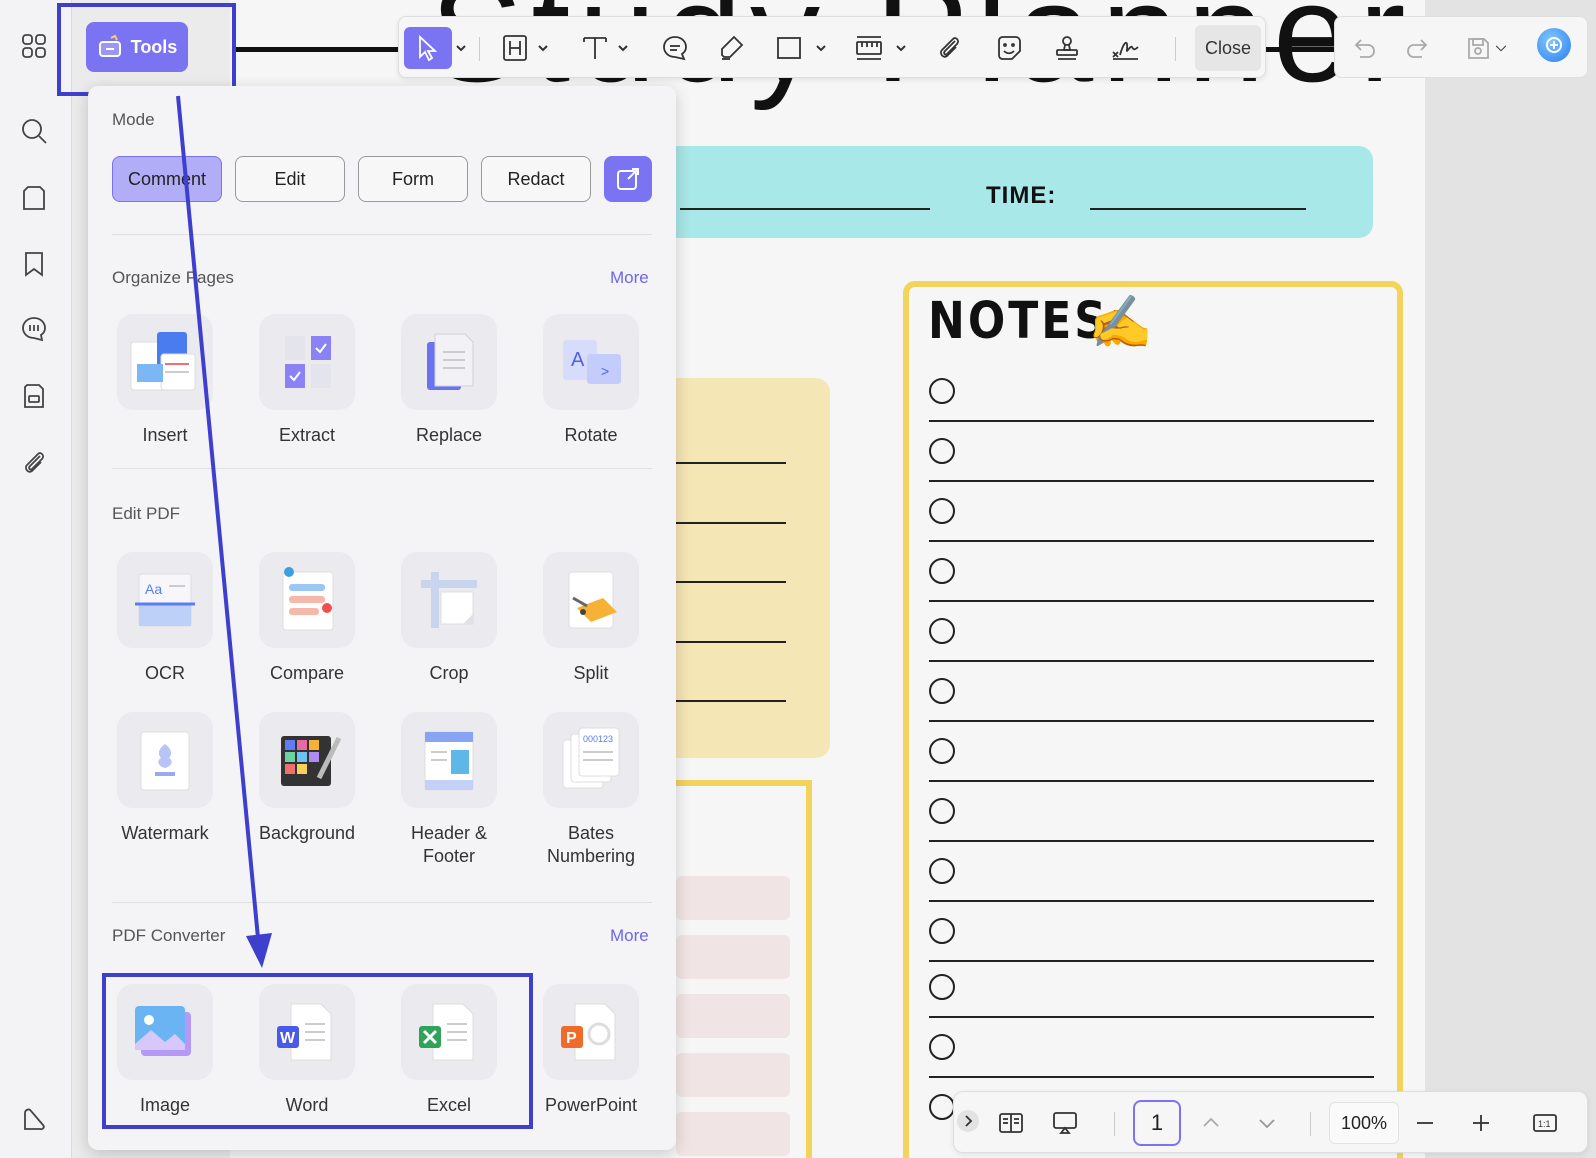  Describe the element at coordinates (1157, 1123) in the screenshot. I see `page-number-input: 1` at that location.